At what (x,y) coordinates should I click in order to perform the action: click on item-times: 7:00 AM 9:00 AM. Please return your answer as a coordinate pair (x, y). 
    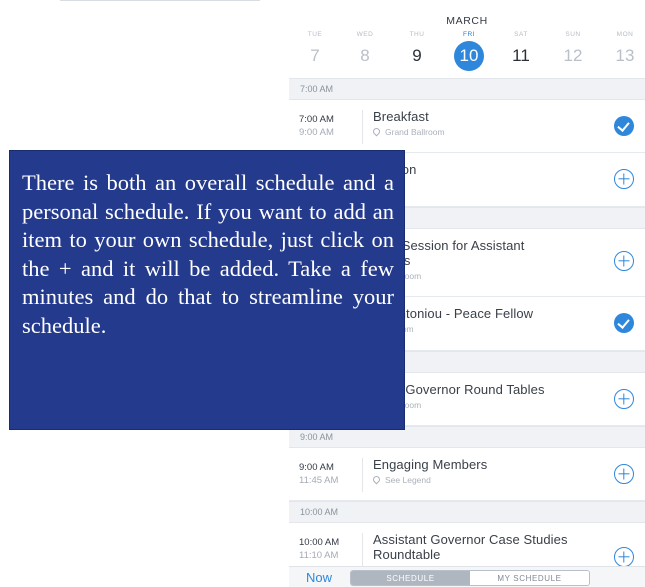
    Looking at the image, I should click on (329, 126).